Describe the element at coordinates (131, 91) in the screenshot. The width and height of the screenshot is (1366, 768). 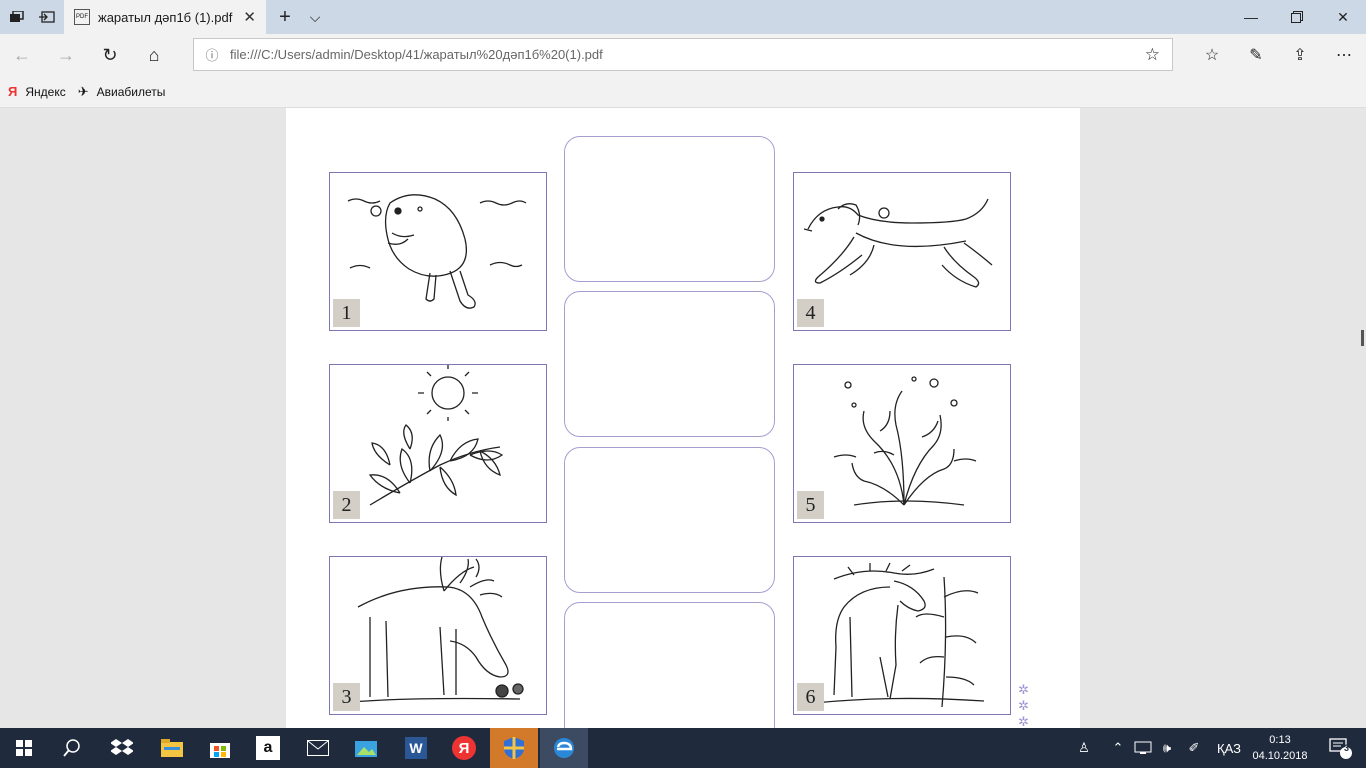
I see `favorite-label: Авиабилеты` at that location.